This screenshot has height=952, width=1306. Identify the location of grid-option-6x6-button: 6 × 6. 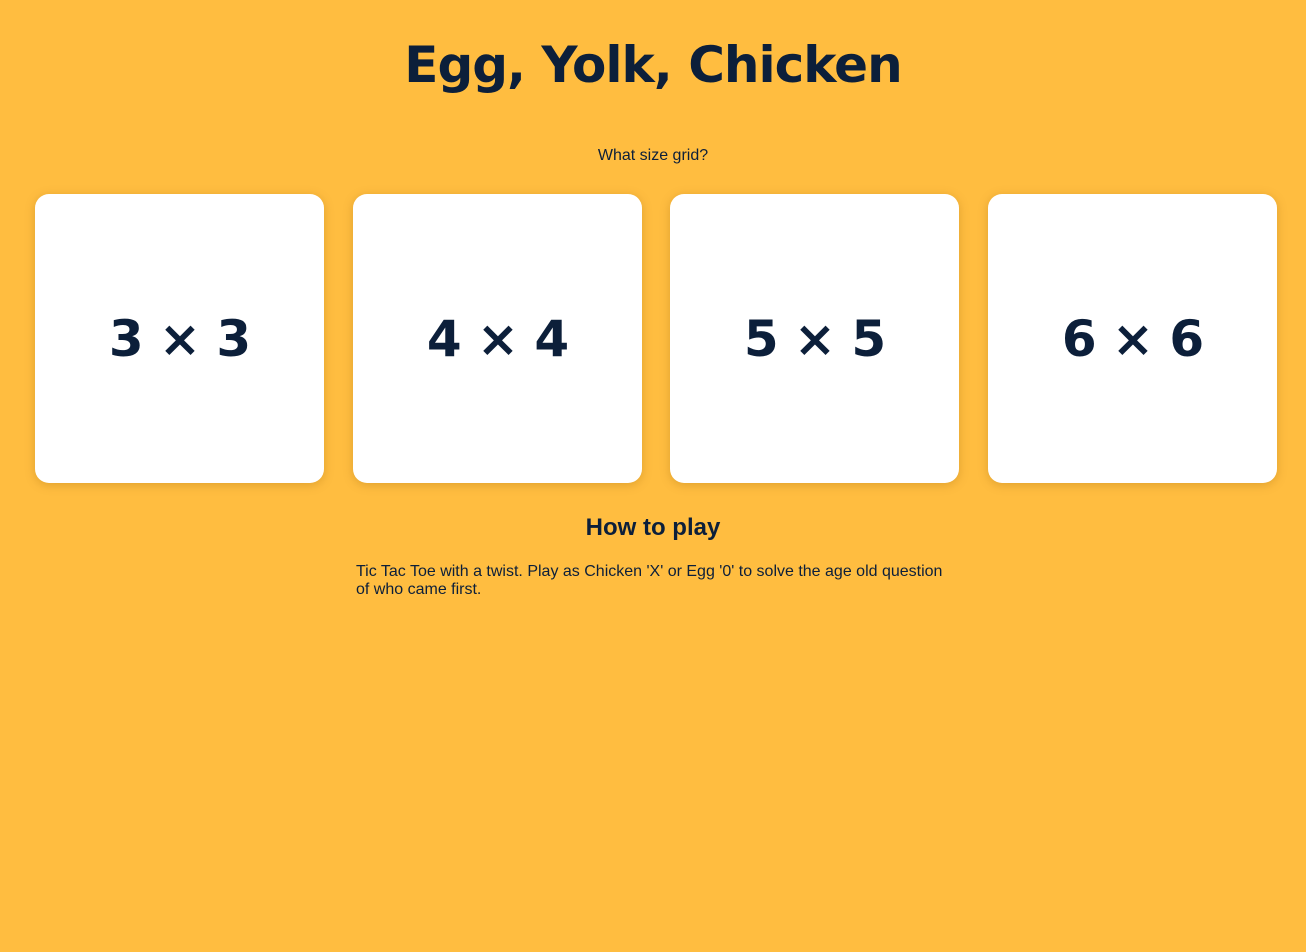
(1132, 338).